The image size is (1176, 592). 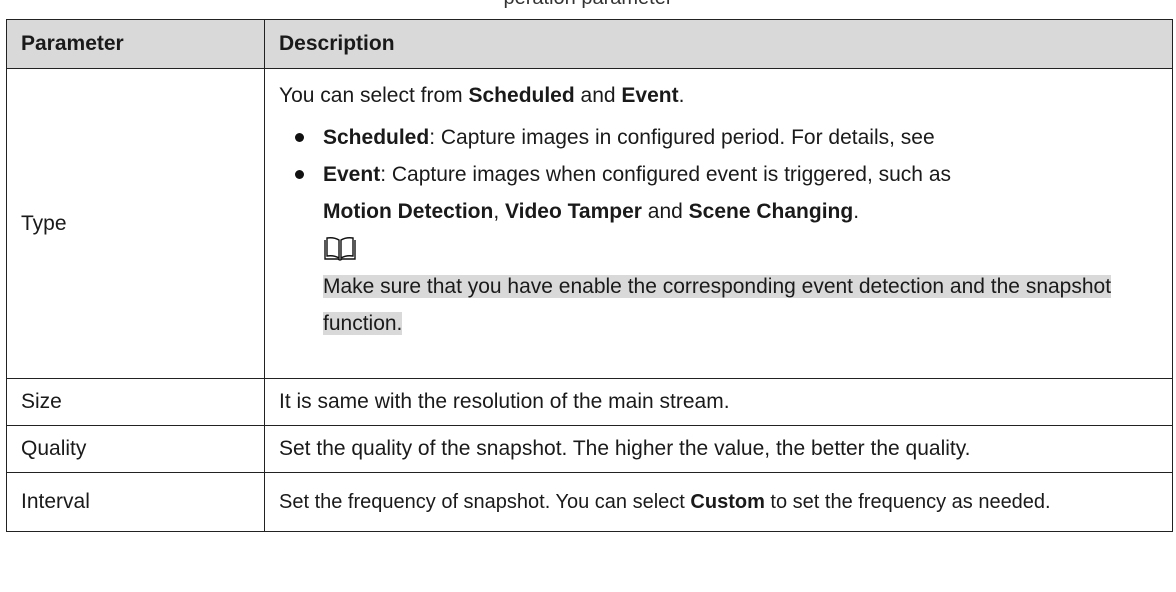 I want to click on option-term-event: Event, so click(x=352, y=174).